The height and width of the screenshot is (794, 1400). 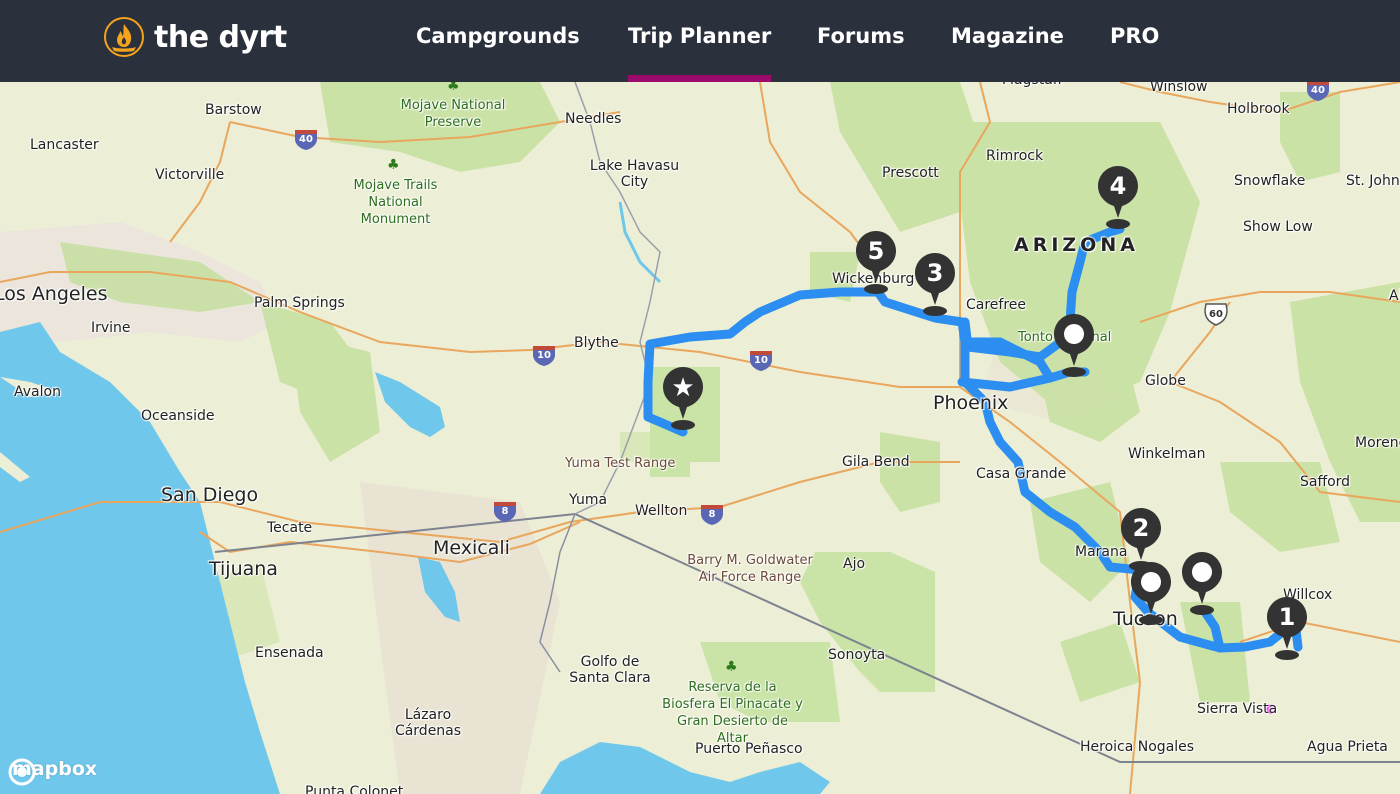 I want to click on state-label: ARIZONA, so click(x=1076, y=245).